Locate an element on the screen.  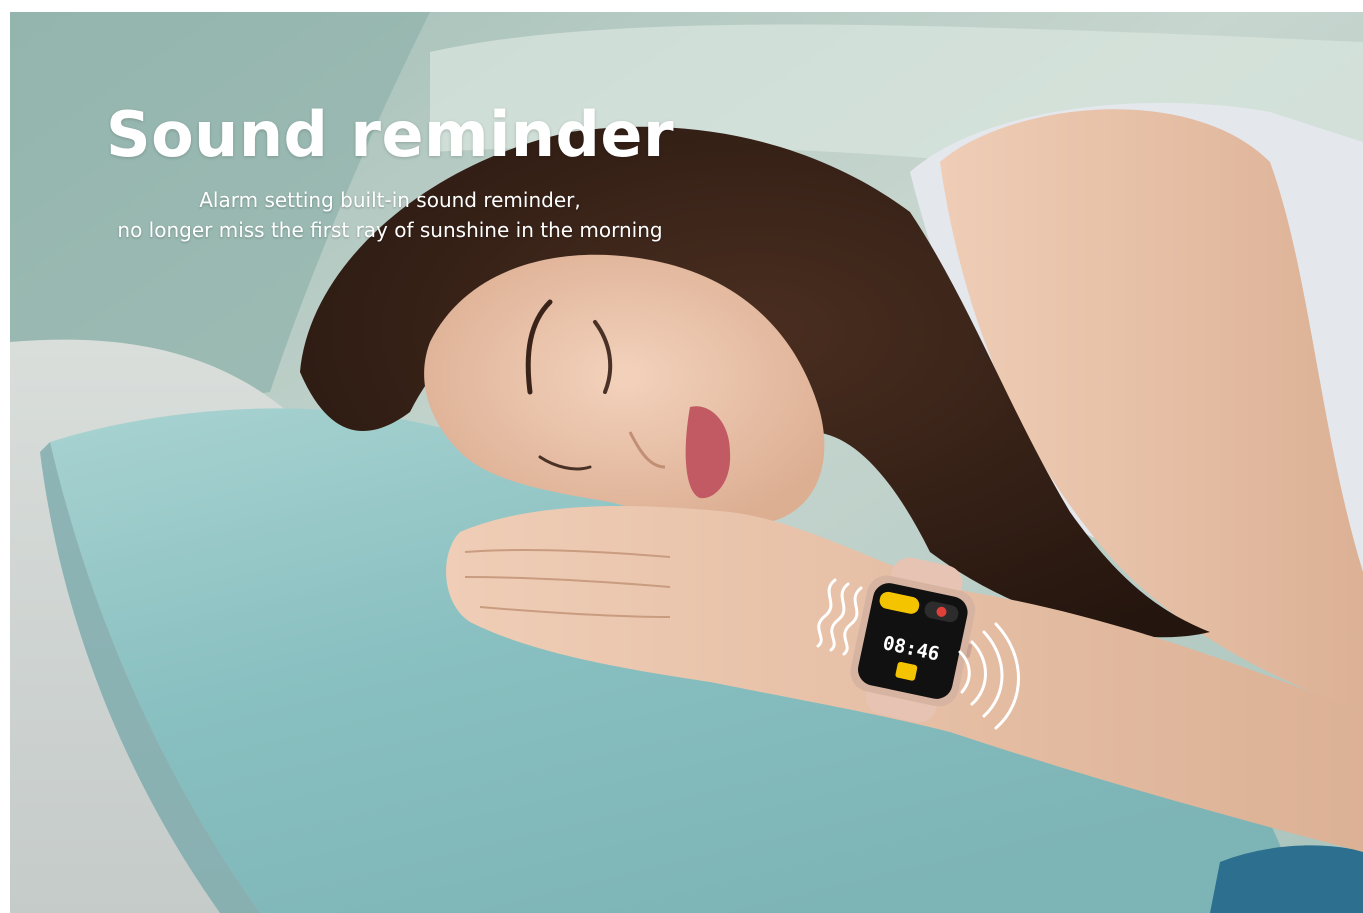
subtitle-line-1: Alarm setting built-in sound reminder, is located at coordinates (390, 200).